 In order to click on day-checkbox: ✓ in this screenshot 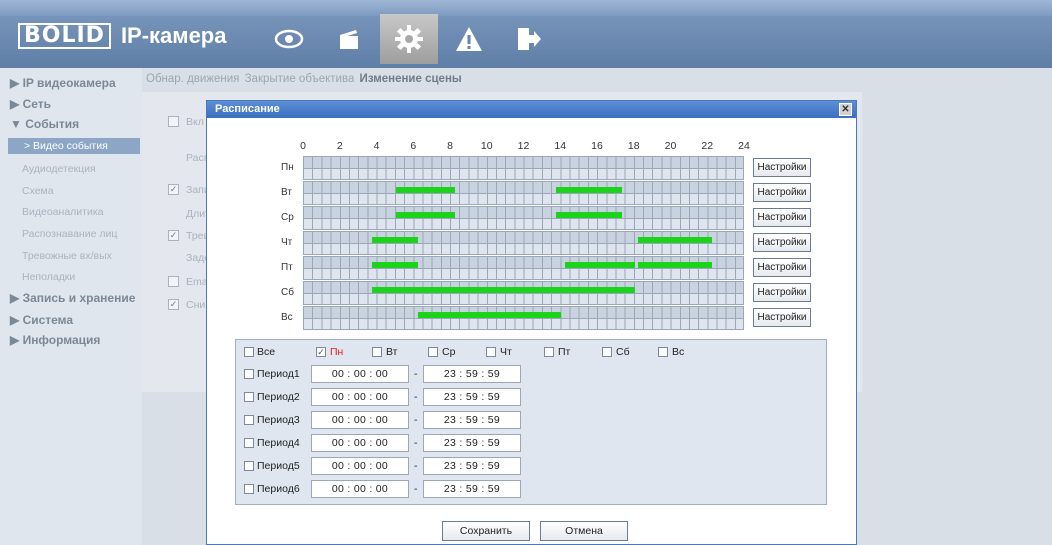, I will do `click(321, 352)`.